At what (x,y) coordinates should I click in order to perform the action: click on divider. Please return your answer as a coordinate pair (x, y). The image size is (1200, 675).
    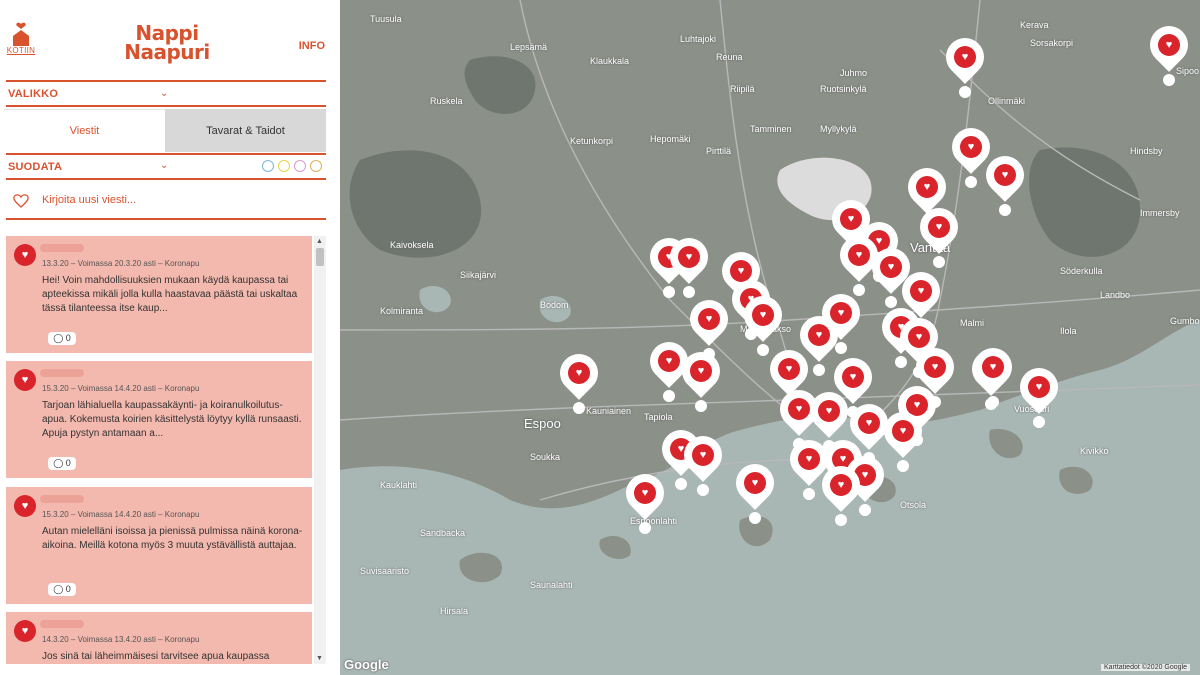
    Looking at the image, I should click on (166, 179).